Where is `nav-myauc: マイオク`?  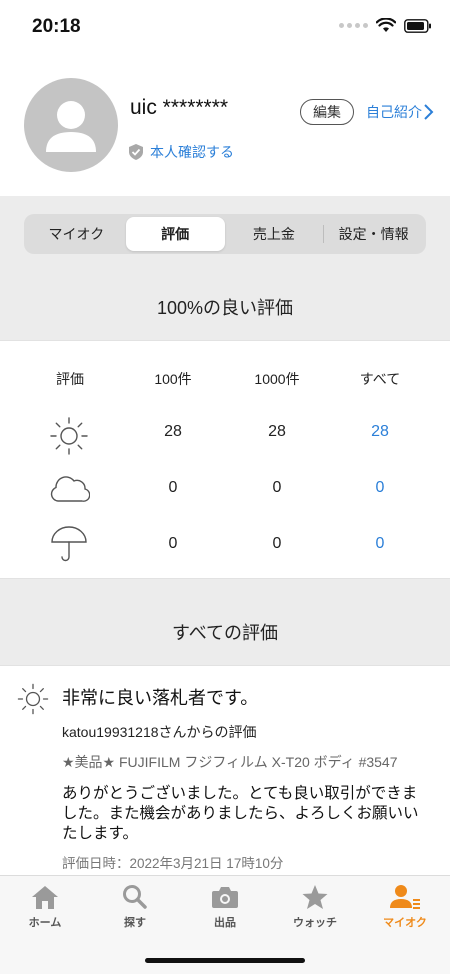 nav-myauc: マイオク is located at coordinates (405, 907).